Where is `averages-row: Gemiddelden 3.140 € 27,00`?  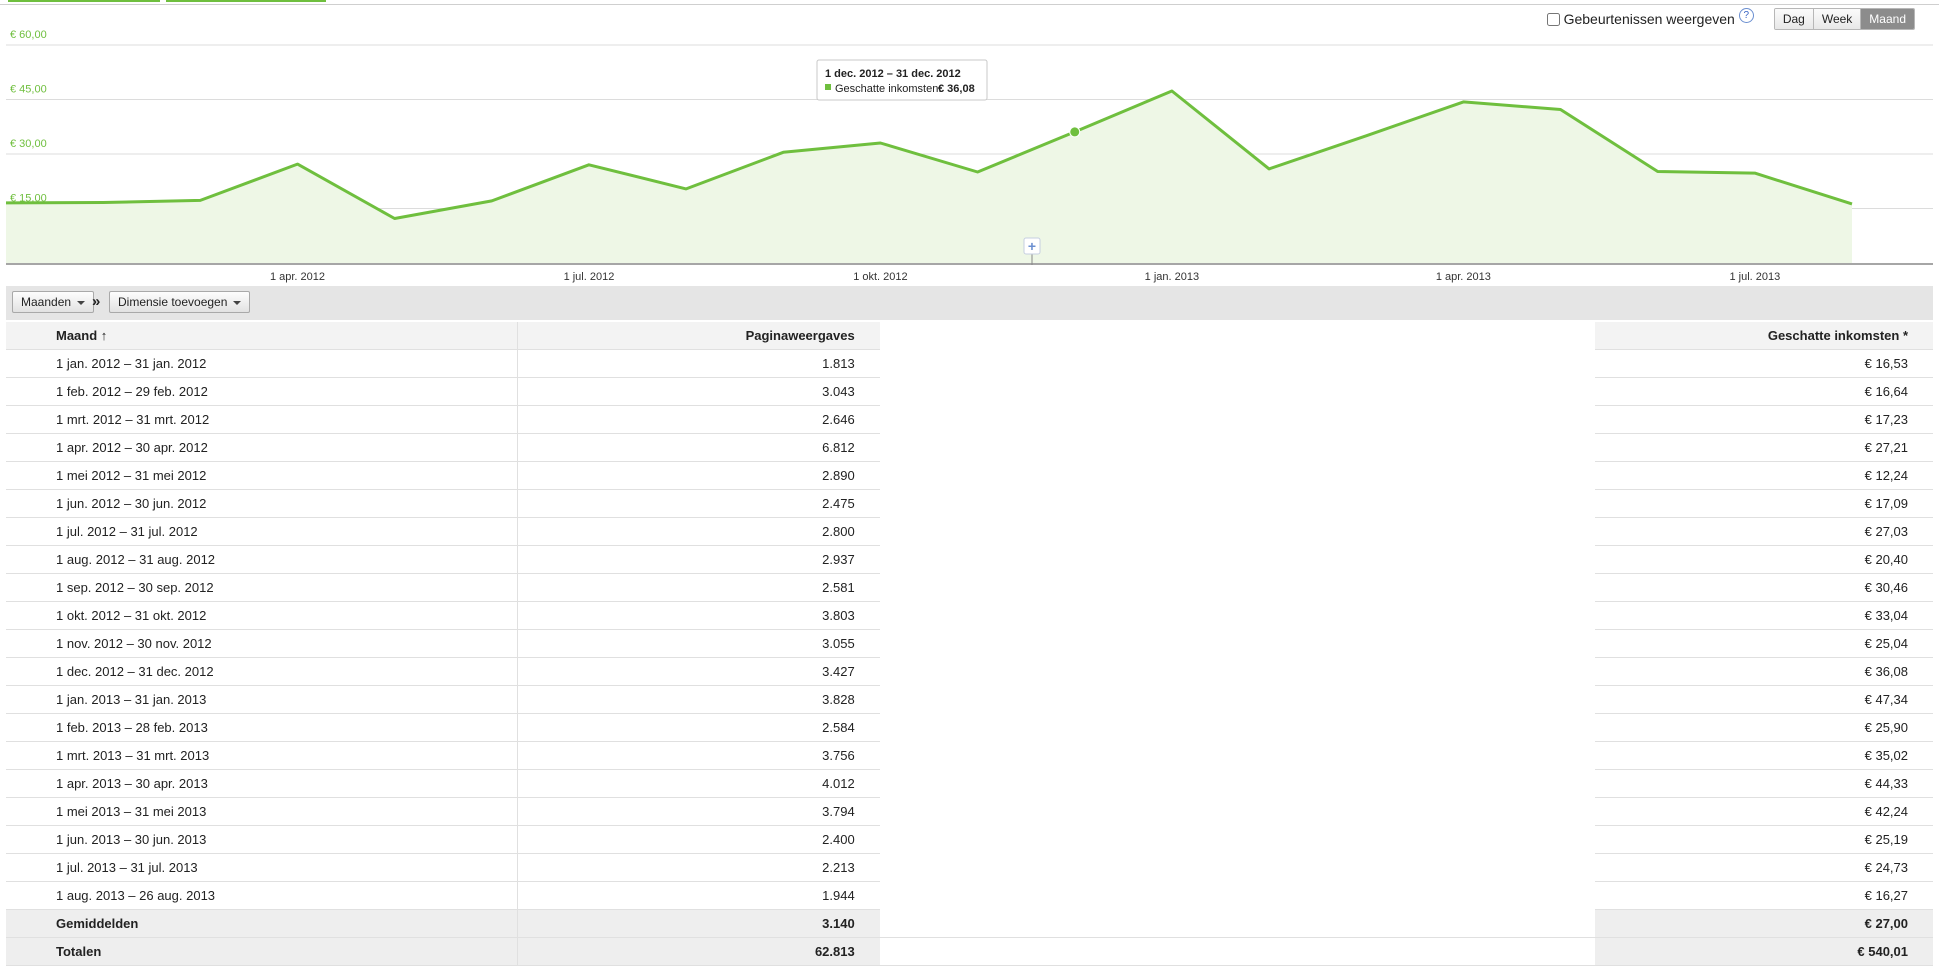
averages-row: Gemiddelden 3.140 € 27,00 is located at coordinates (969, 924).